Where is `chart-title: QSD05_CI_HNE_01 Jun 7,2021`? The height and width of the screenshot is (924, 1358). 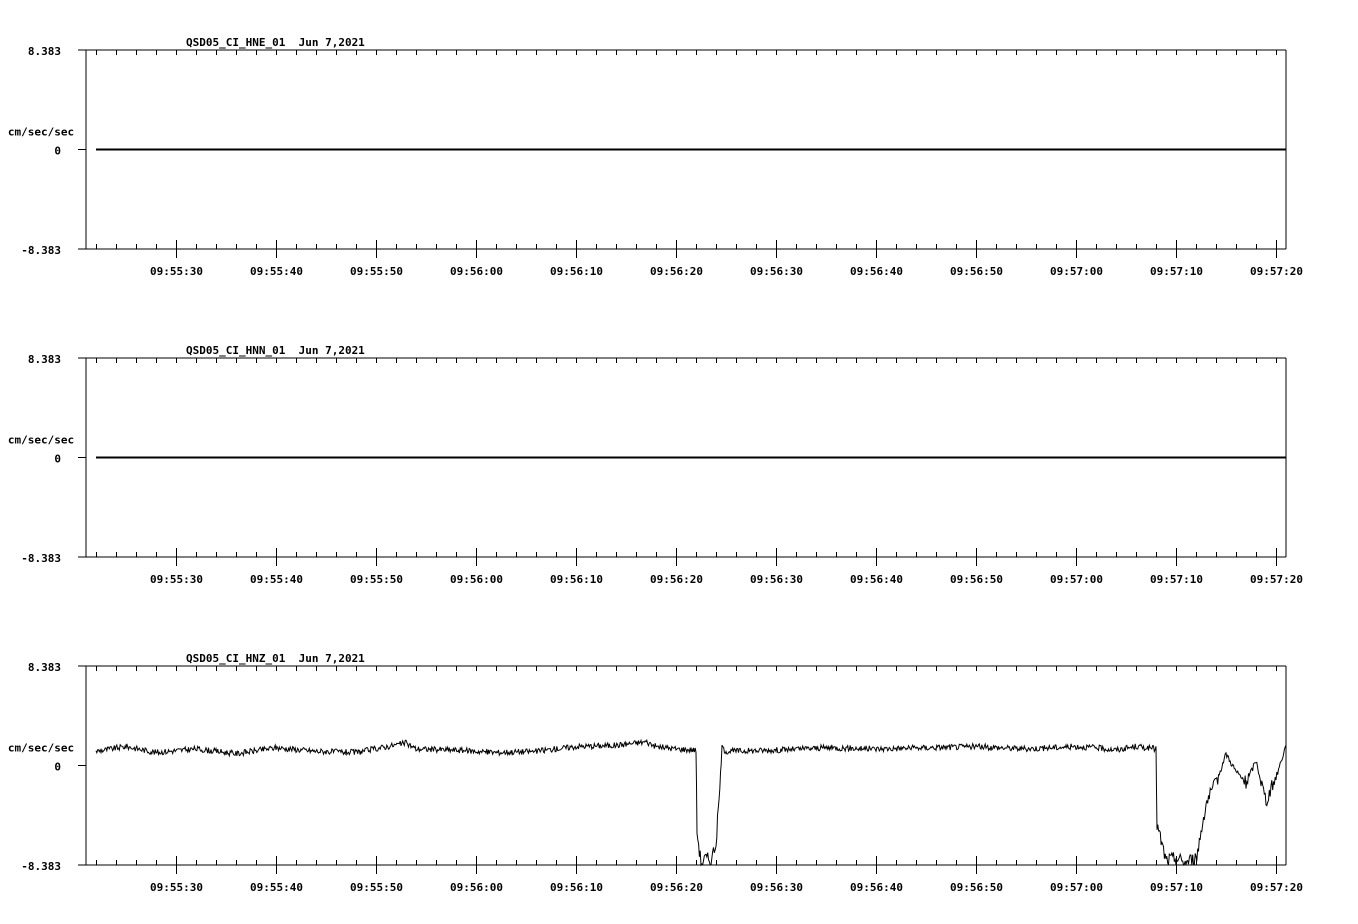
chart-title: QSD05_CI_HNE_01 Jun 7,2021 is located at coordinates (275, 42).